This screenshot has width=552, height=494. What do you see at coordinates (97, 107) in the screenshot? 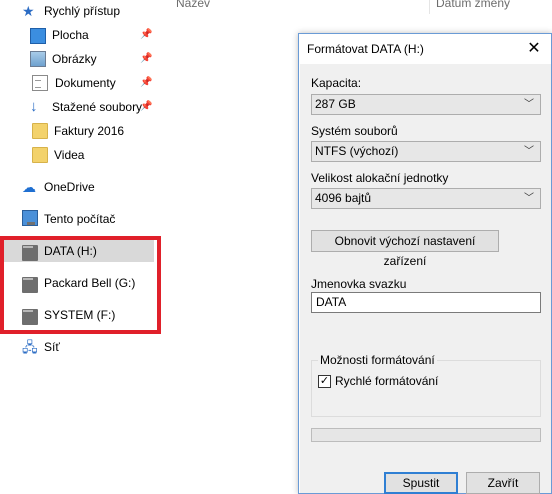
I see `nav-item-label: Stažené soubory` at bounding box center [97, 107].